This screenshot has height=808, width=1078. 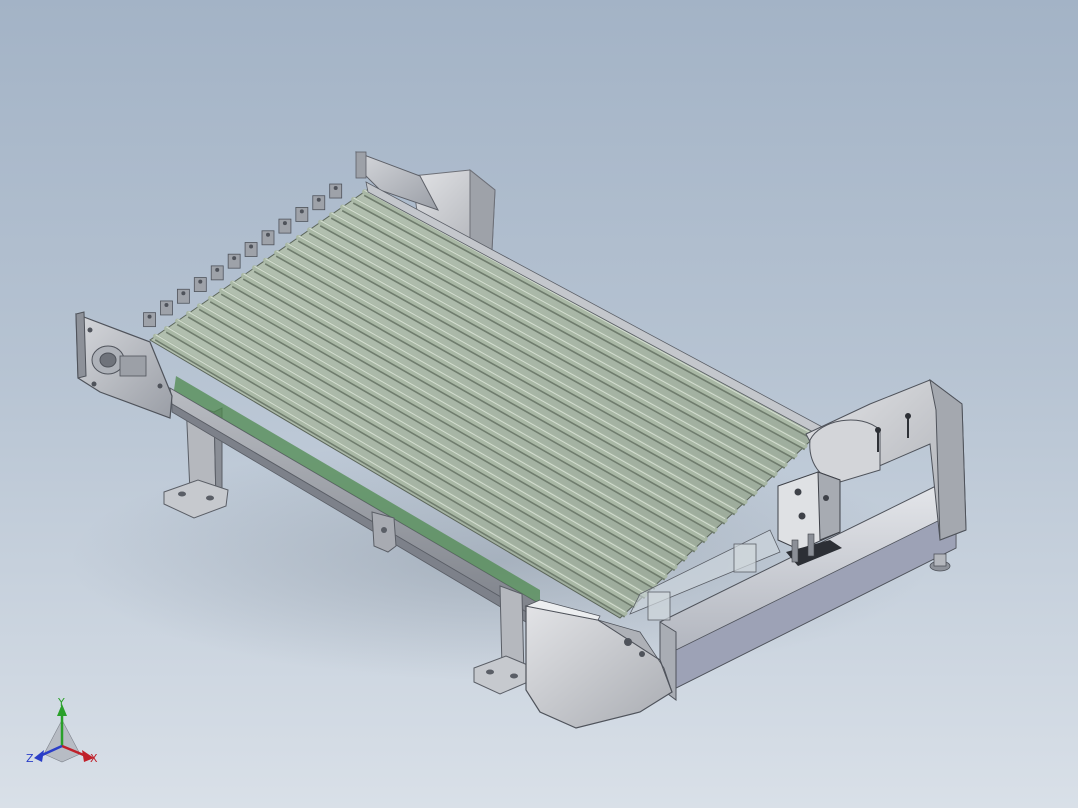 What do you see at coordinates (94, 758) in the screenshot?
I see `x-axis-label: X` at bounding box center [94, 758].